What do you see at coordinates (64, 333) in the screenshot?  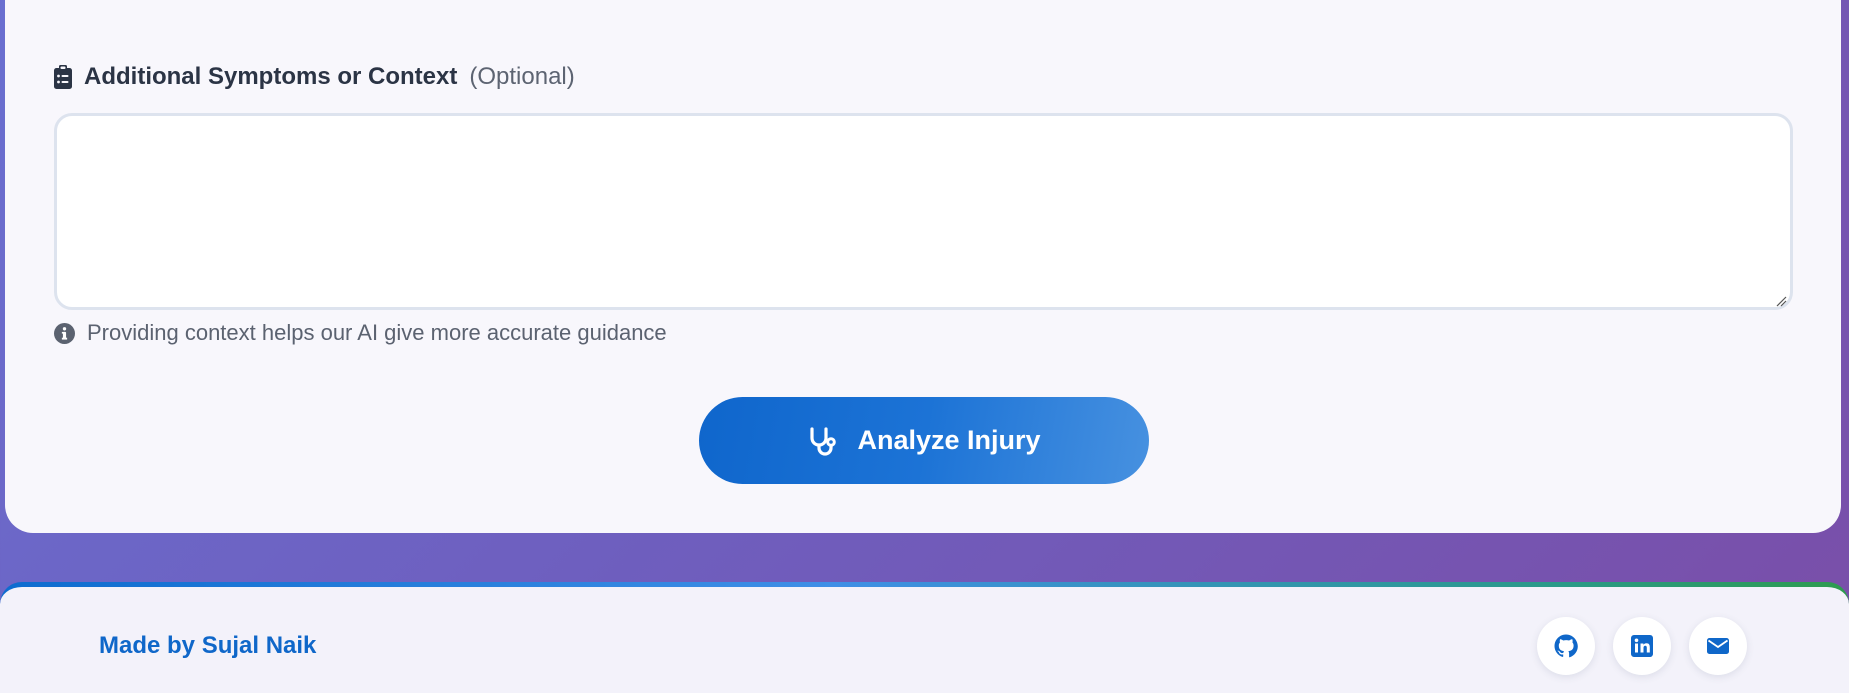 I see `info-circle-icon` at bounding box center [64, 333].